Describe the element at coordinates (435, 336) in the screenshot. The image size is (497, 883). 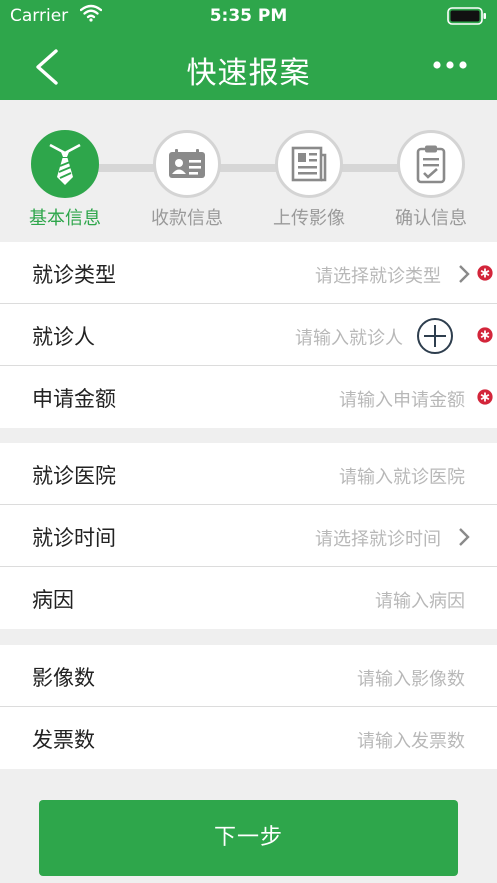
I see `add-circle-icon` at that location.